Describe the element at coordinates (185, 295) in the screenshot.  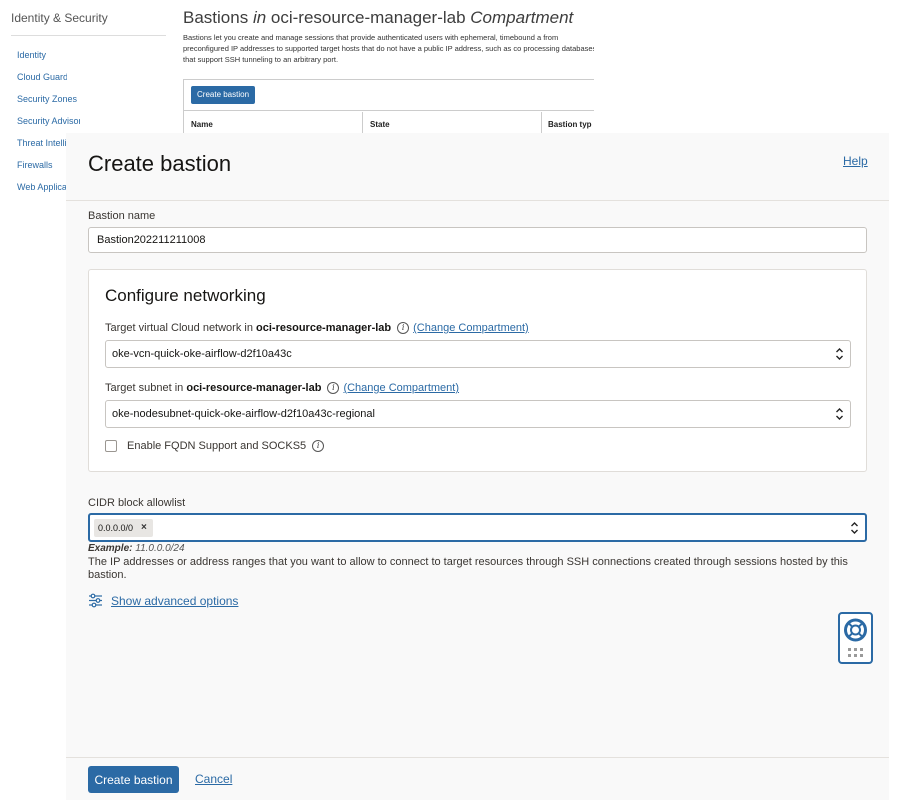
I see `networking-title: Configure networking` at that location.